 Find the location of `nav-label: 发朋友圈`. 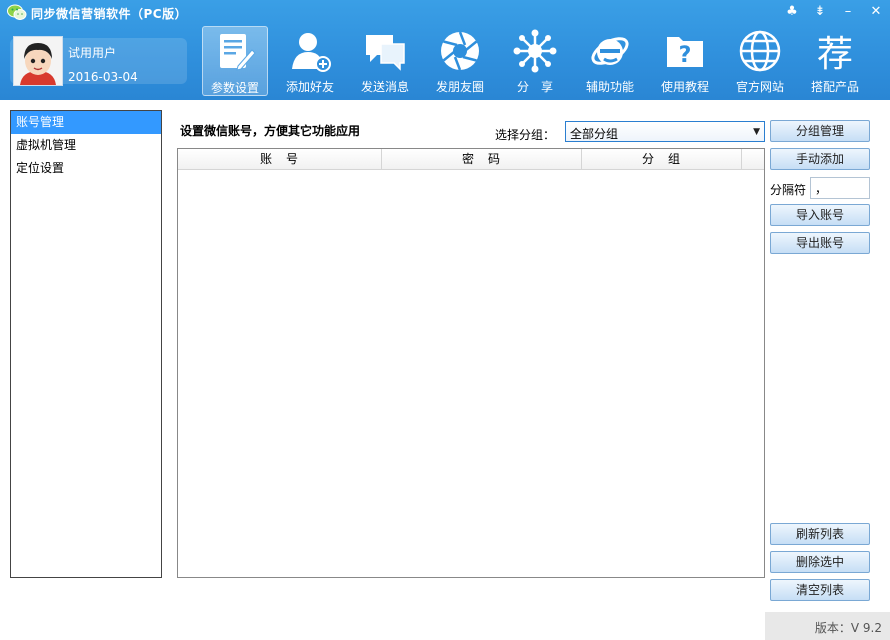

nav-label: 发朋友圈 is located at coordinates (459, 87).